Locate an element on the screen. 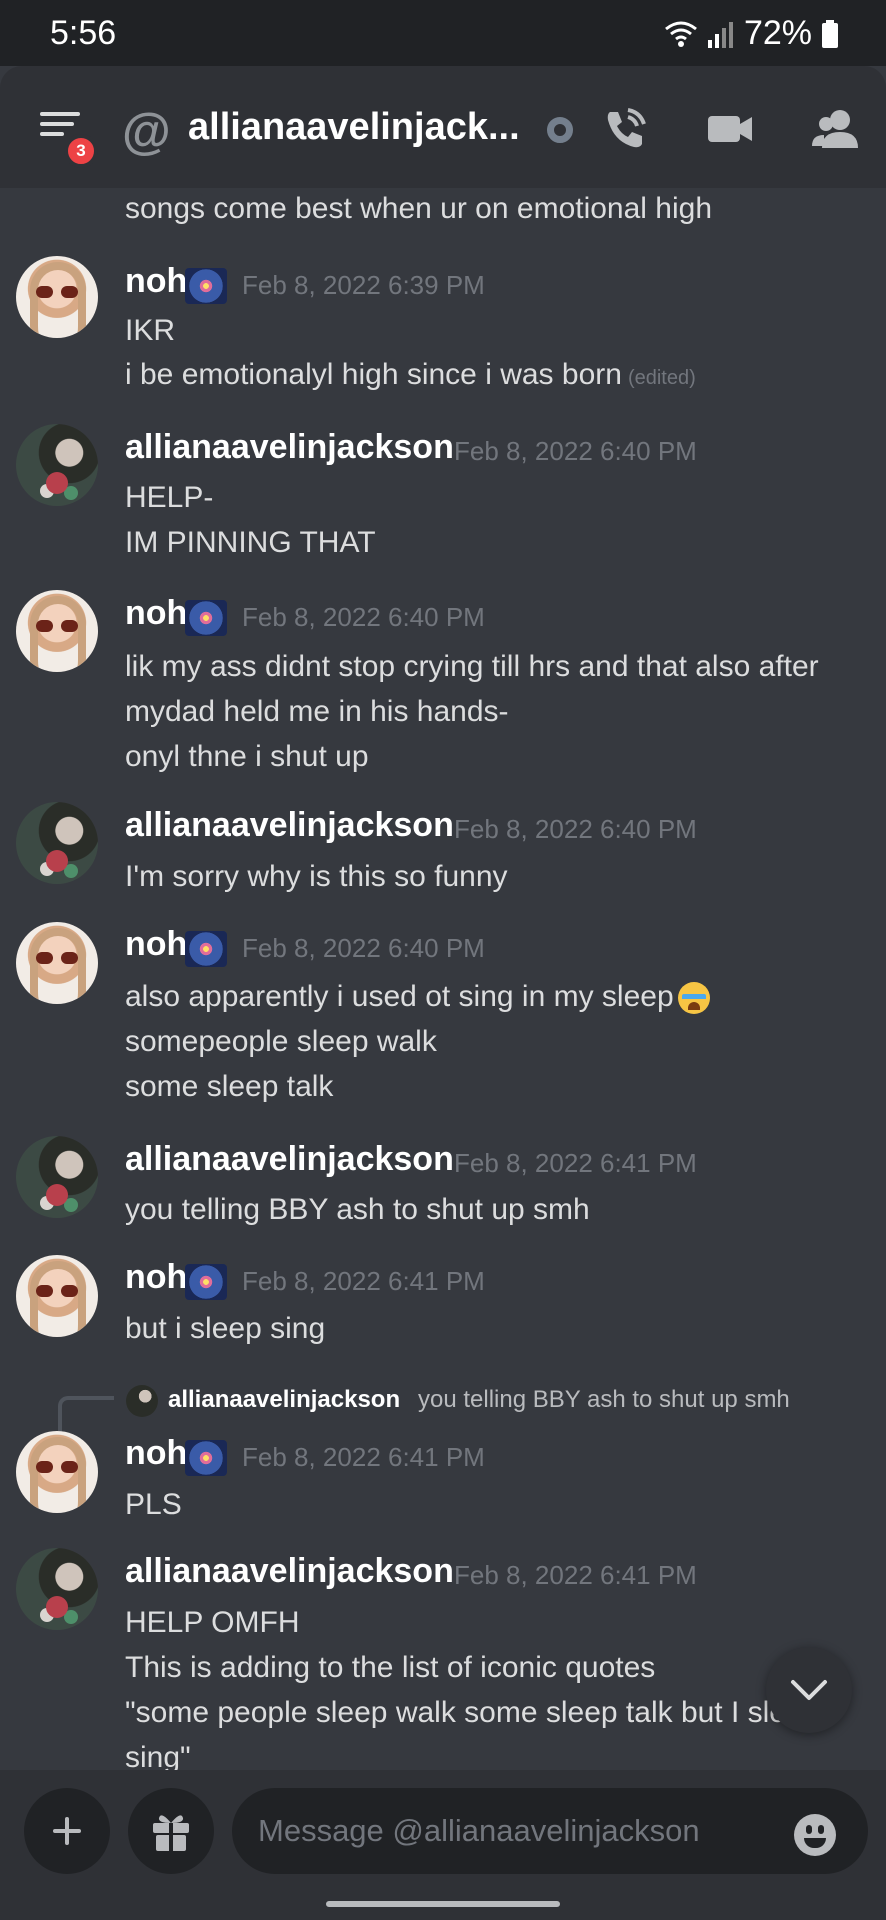  menu-button: 3 is located at coordinates (67, 138).